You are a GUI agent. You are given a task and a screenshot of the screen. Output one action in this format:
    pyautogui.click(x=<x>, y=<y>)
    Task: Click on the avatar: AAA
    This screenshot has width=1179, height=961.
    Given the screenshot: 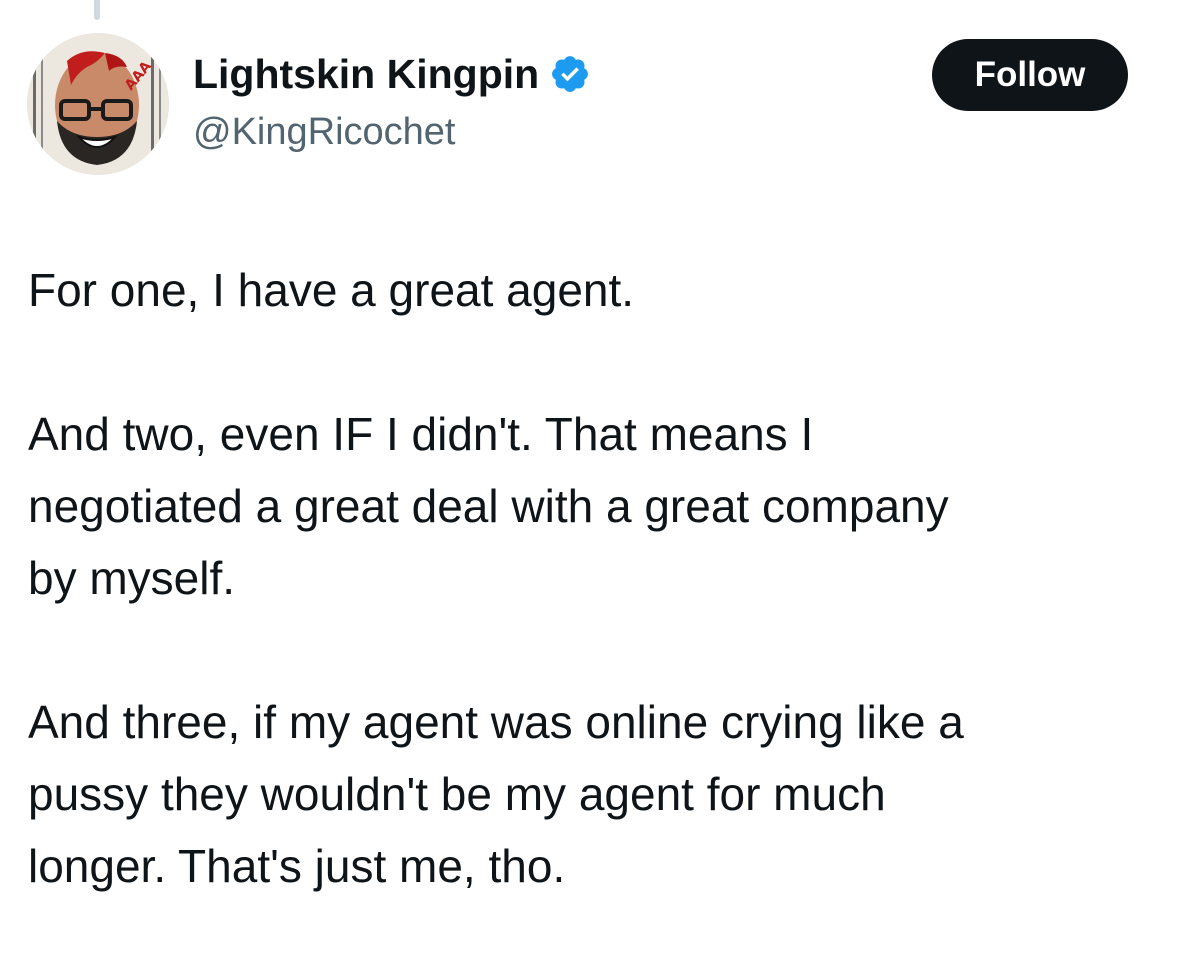 What is the action you would take?
    pyautogui.click(x=98, y=104)
    